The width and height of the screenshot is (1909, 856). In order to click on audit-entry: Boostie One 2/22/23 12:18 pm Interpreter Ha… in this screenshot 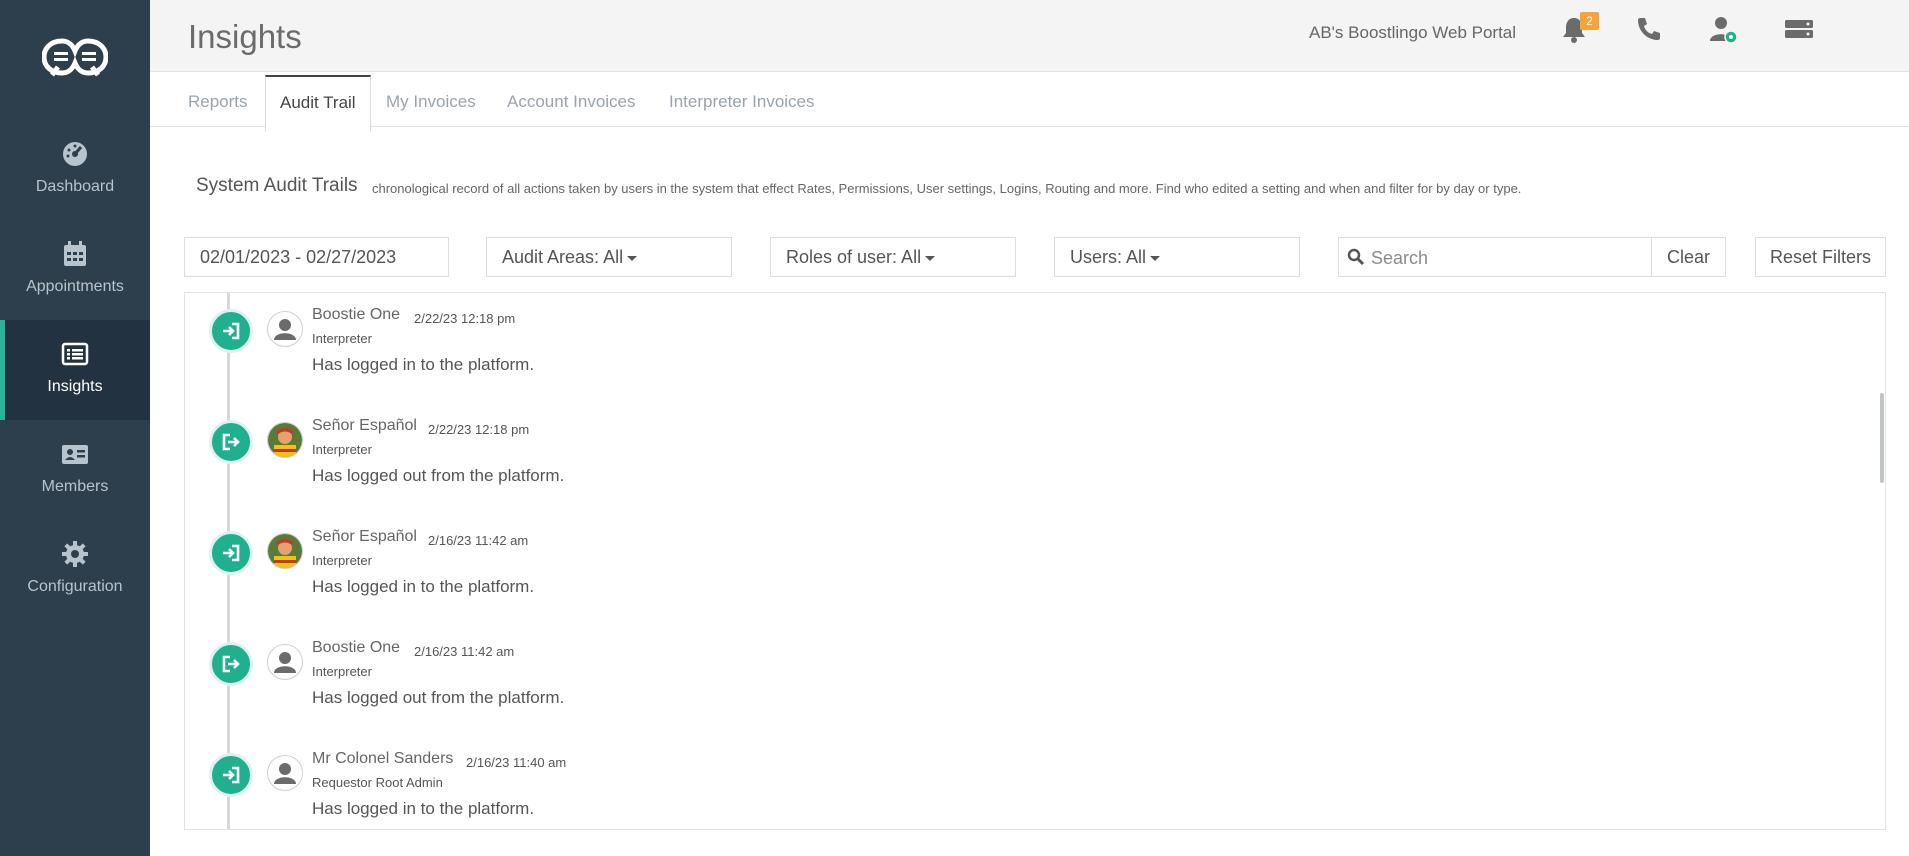, I will do `click(1010, 348)`.